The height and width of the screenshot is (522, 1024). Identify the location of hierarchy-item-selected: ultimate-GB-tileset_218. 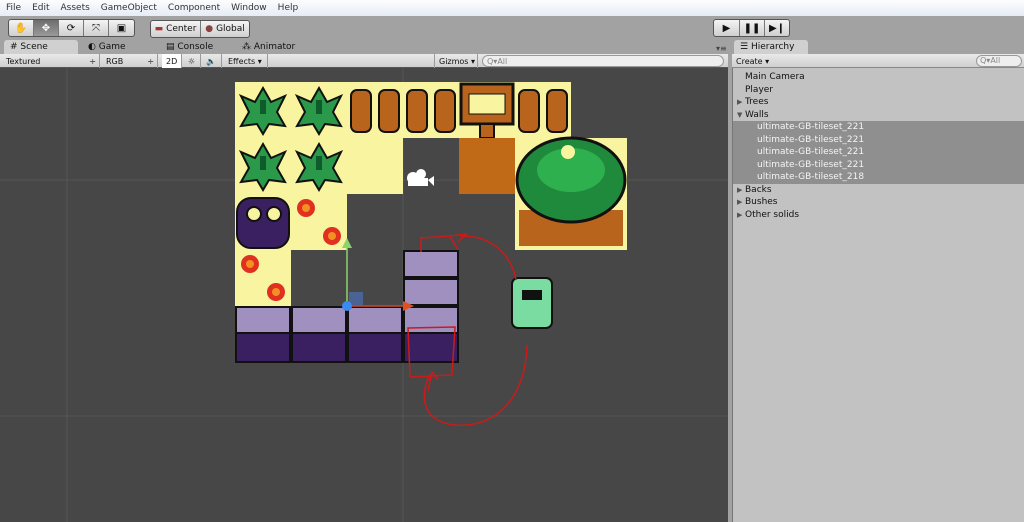
(878, 177).